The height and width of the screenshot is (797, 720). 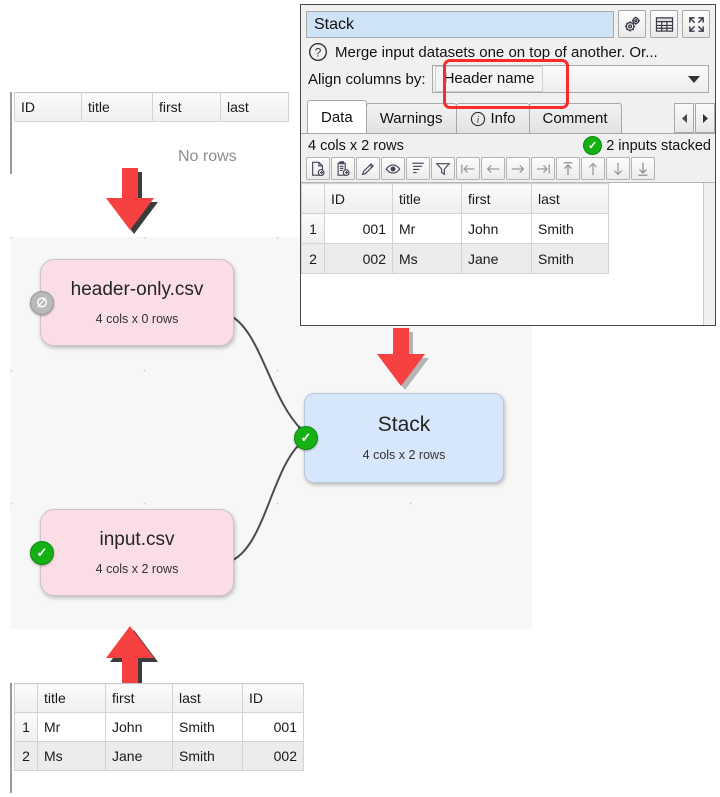 What do you see at coordinates (705, 118) in the screenshot?
I see `tab-scroll-right-icon` at bounding box center [705, 118].